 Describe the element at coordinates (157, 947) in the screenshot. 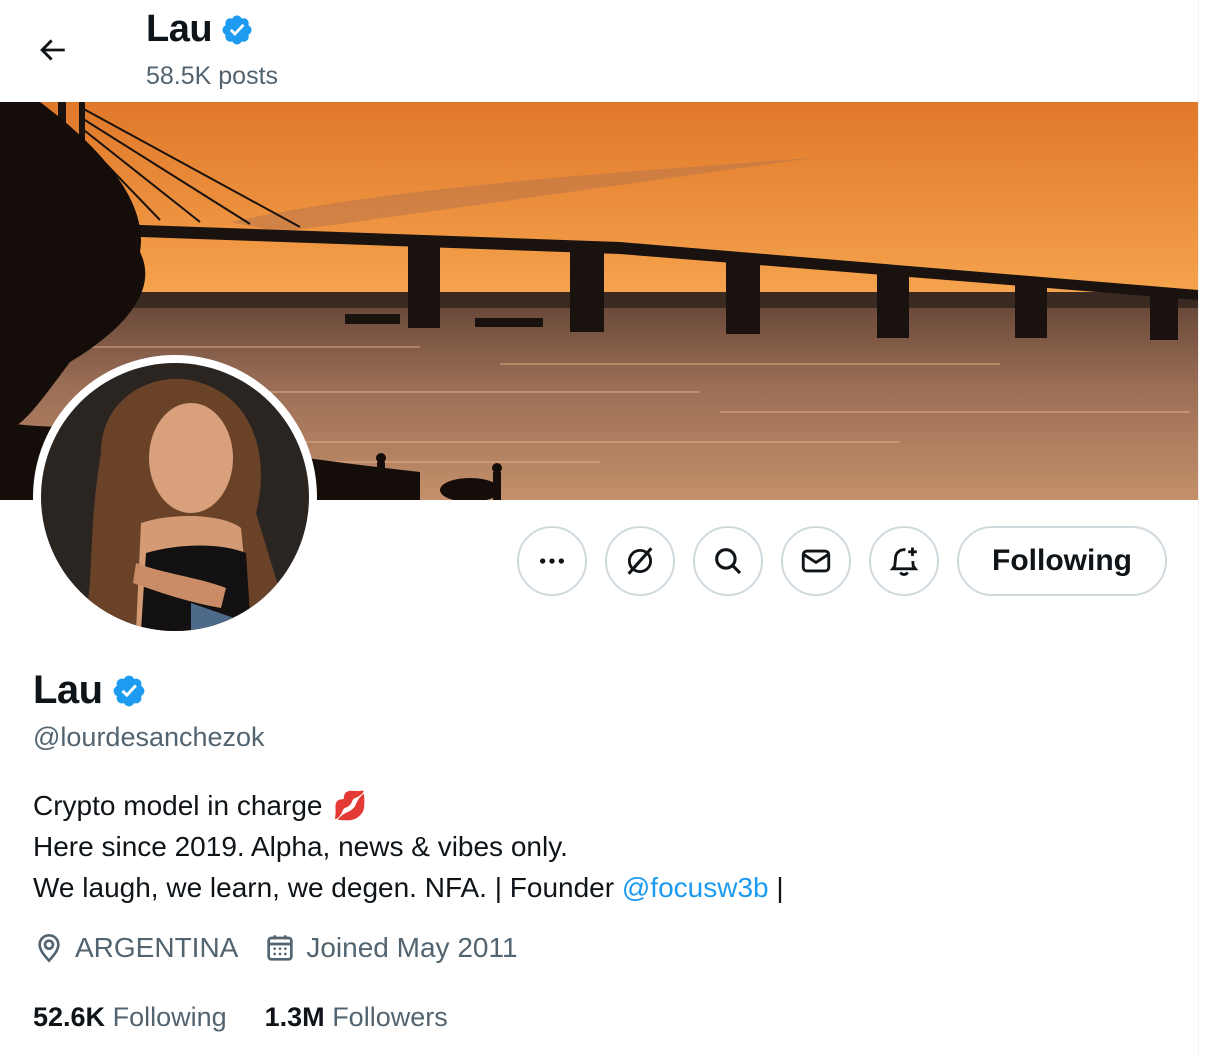

I see `location-text: ARGENTINA` at that location.